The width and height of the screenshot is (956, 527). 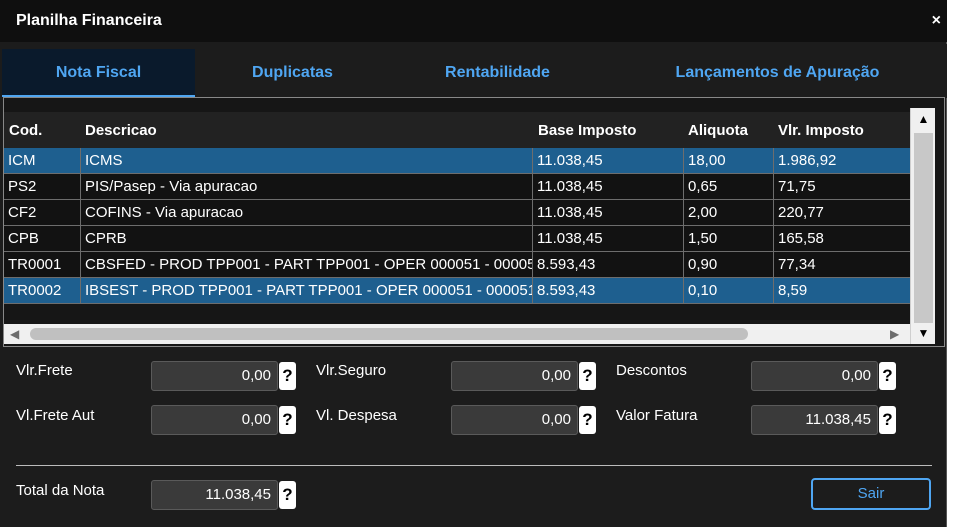 What do you see at coordinates (42, 161) in the screenshot?
I see `cell-cod: ICM` at bounding box center [42, 161].